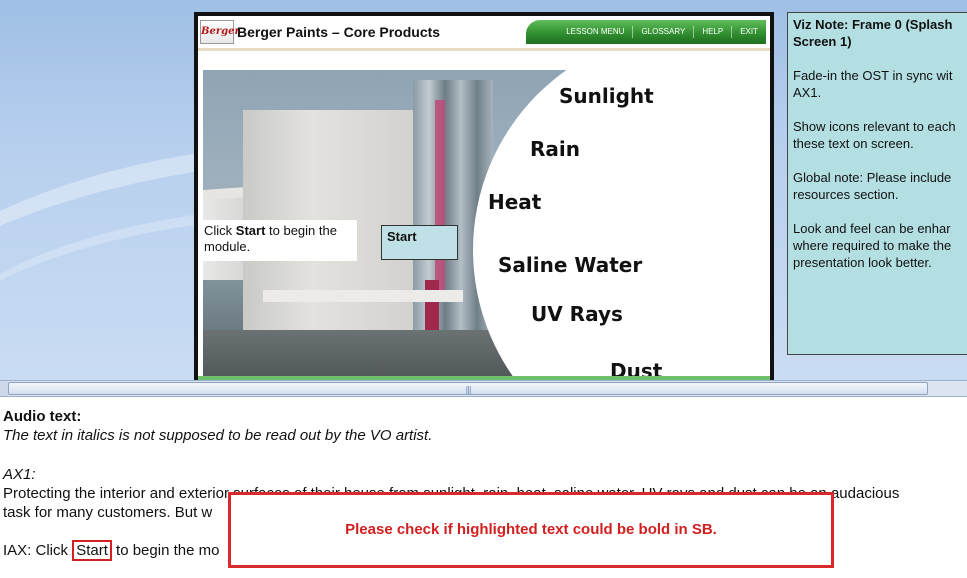  Describe the element at coordinates (440, 200) in the screenshot. I see `building-accent` at that location.